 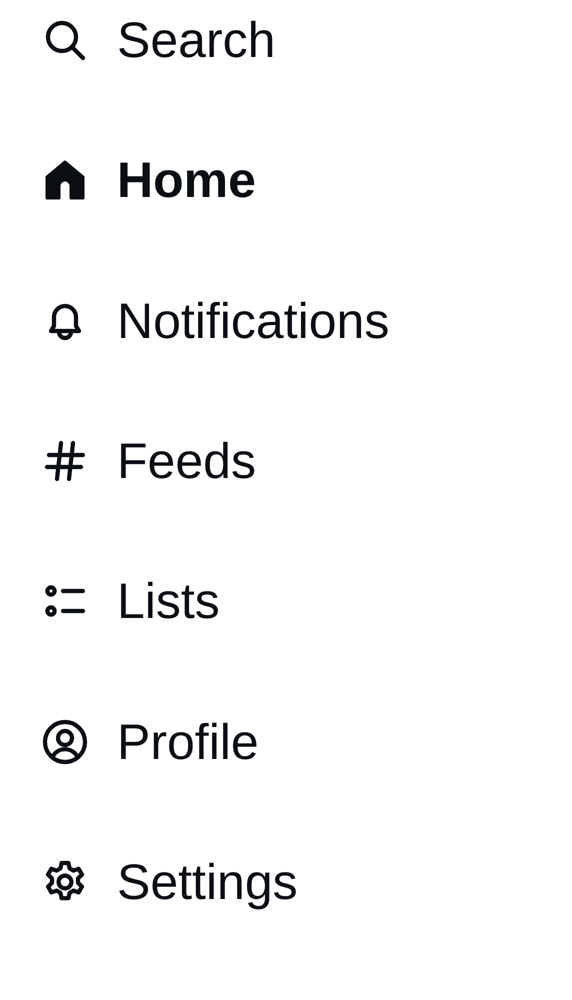 I want to click on menu-item: Search, so click(x=286, y=55).